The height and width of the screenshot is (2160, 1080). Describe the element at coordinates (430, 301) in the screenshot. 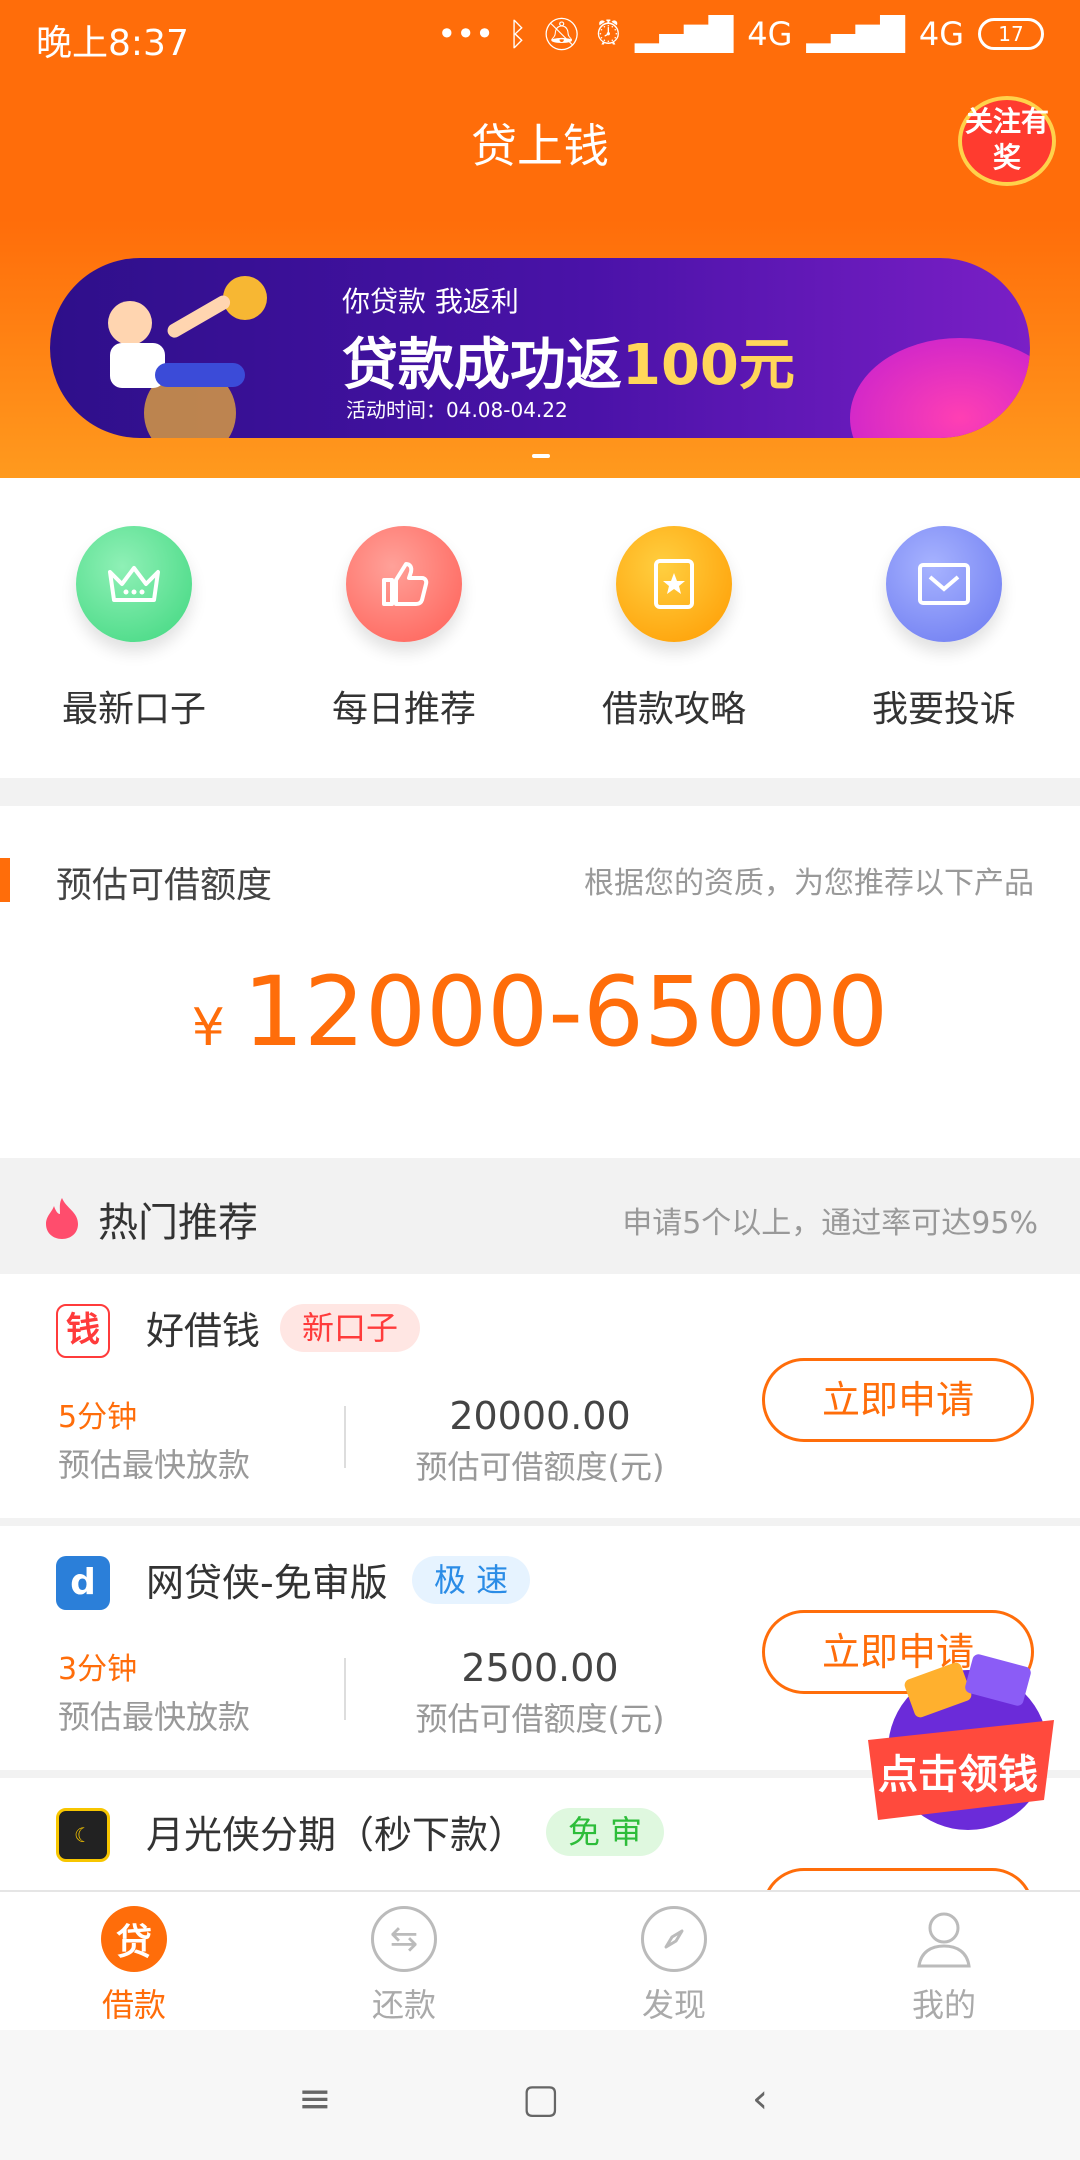

I see `banner-subtitle: 你贷款 我返利` at that location.